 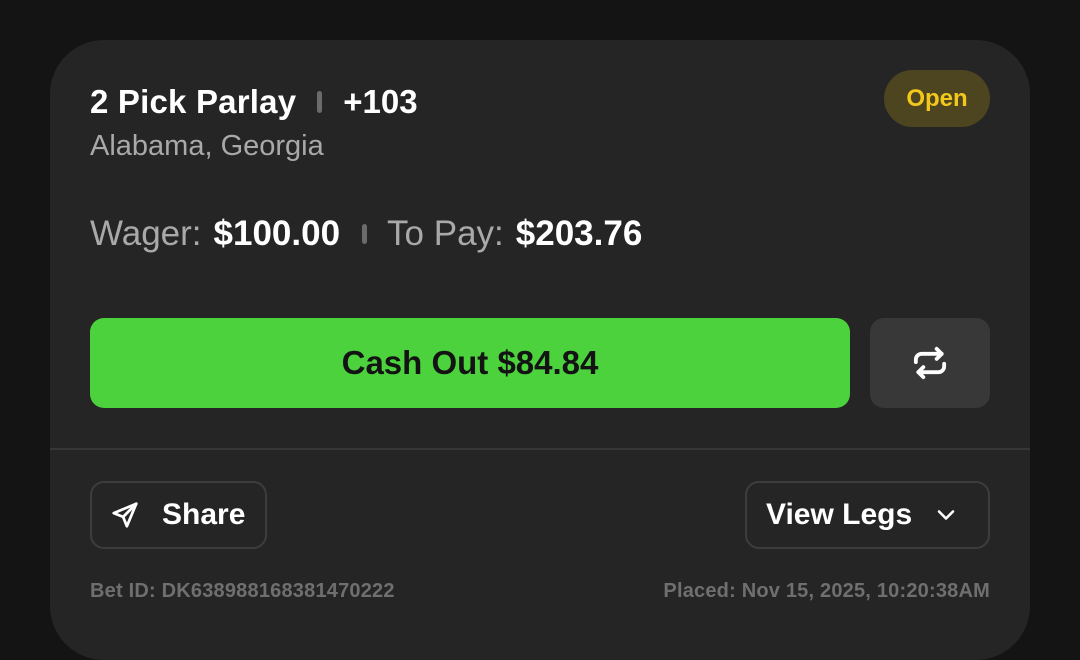 I want to click on wager-separator, so click(x=365, y=234).